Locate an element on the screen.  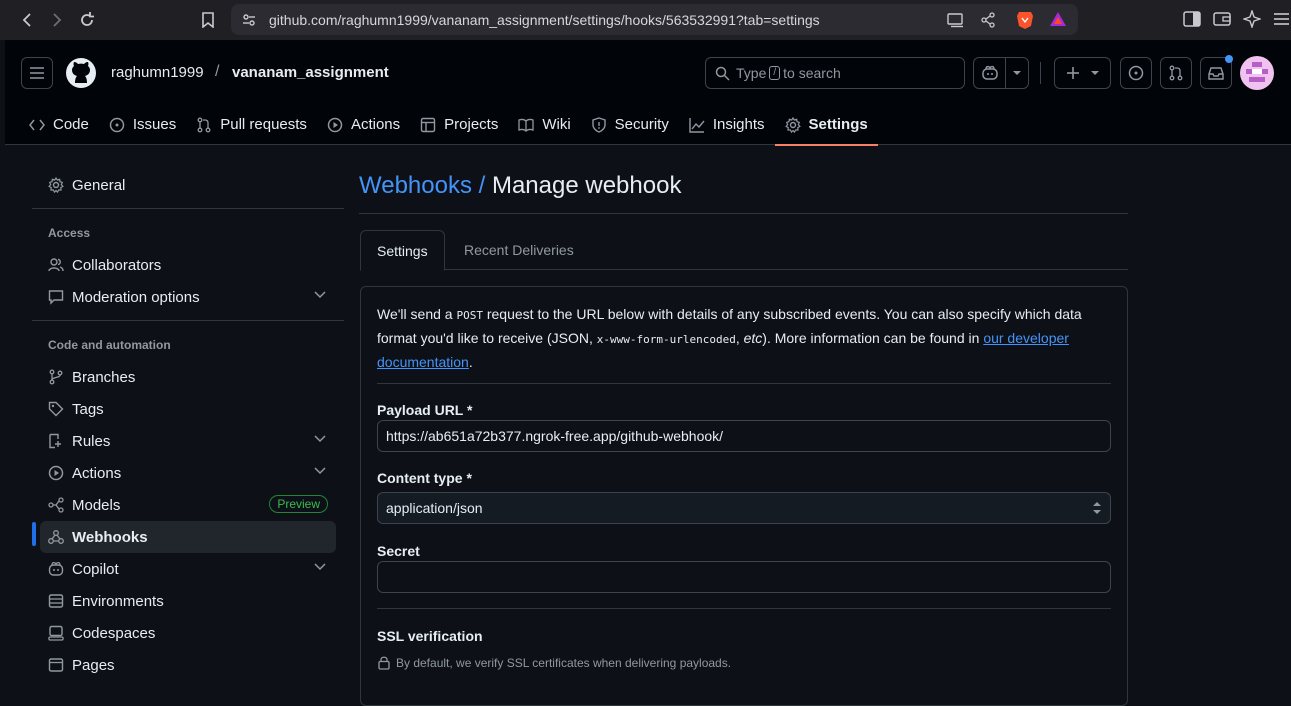
reload-icon is located at coordinates (87, 20).